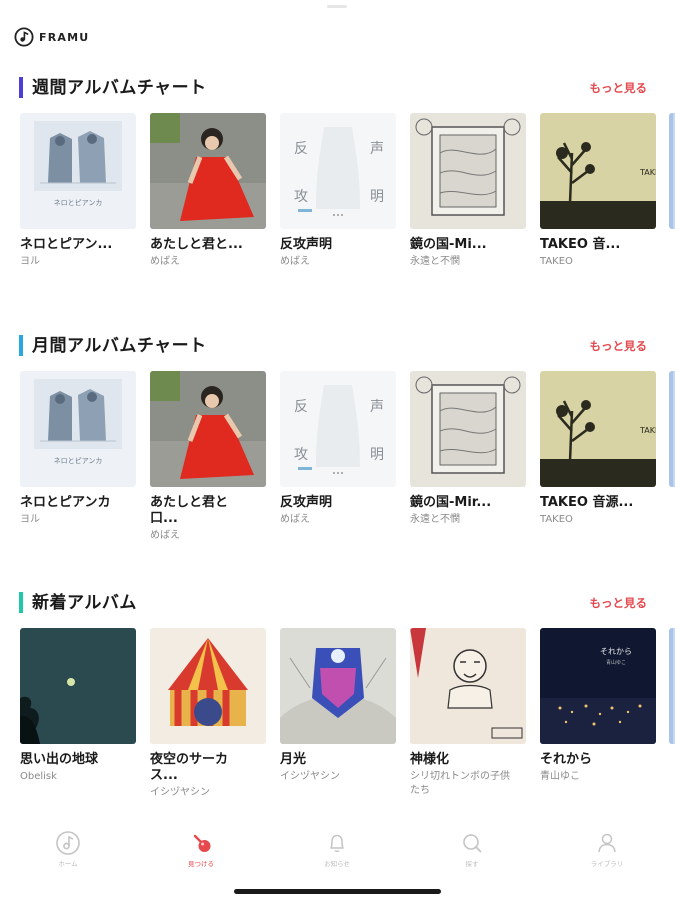 This screenshot has height=900, width=675. I want to click on svg-text: TAKE, so click(647, 172).